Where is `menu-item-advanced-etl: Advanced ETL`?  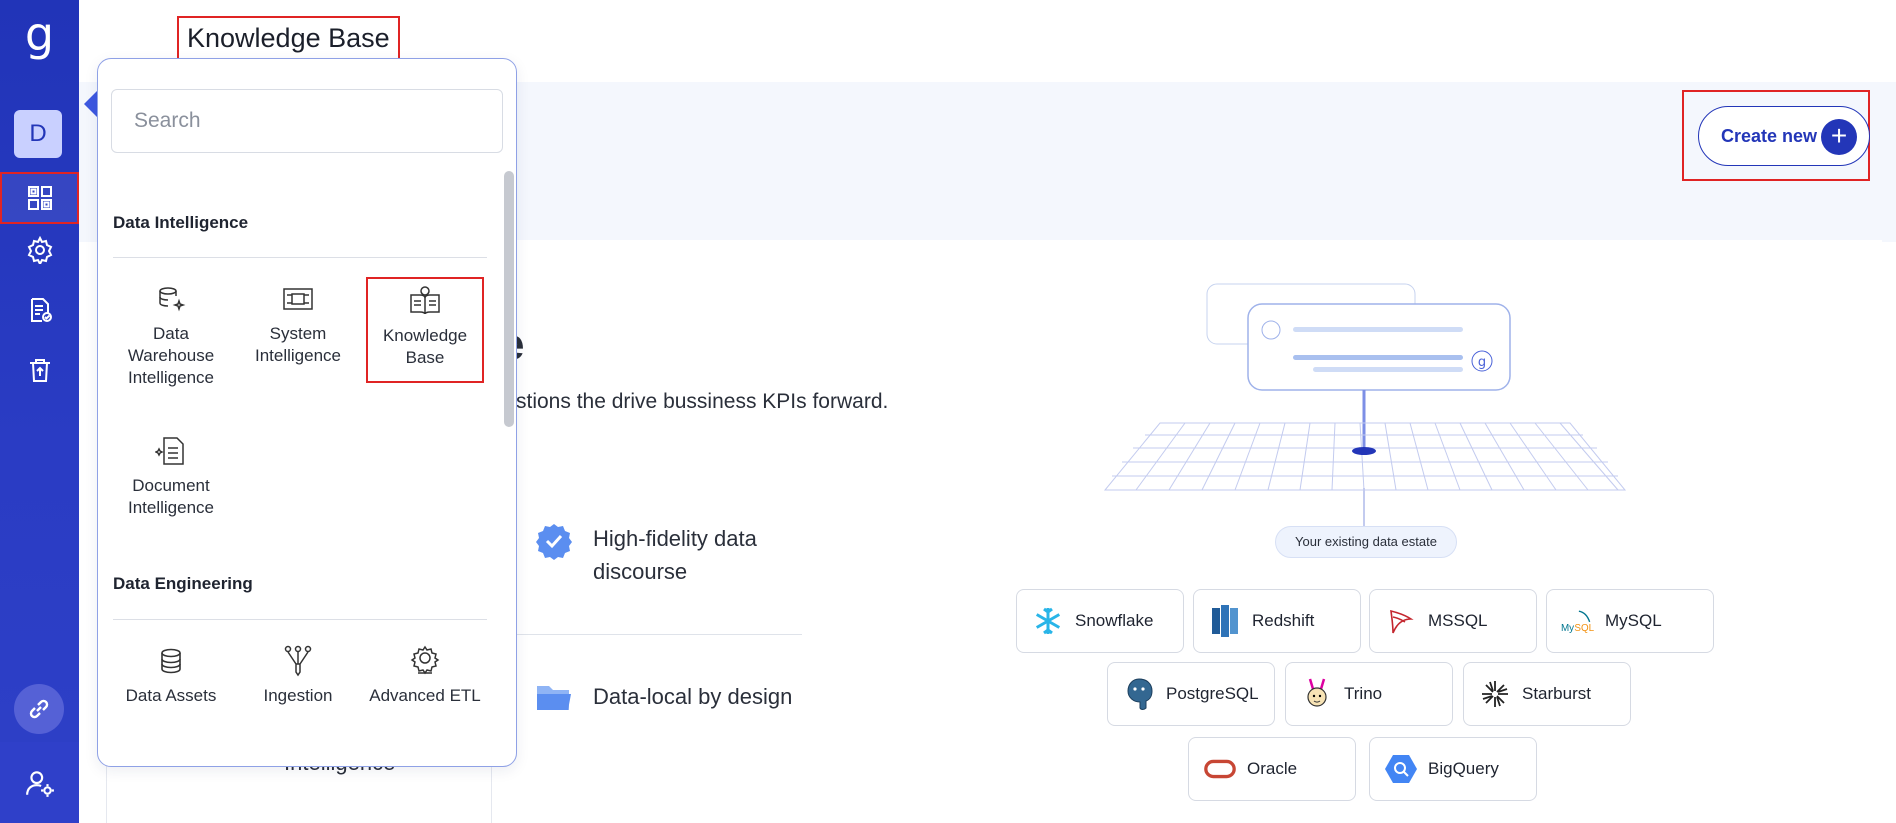 menu-item-advanced-etl: Advanced ETL is located at coordinates (425, 676).